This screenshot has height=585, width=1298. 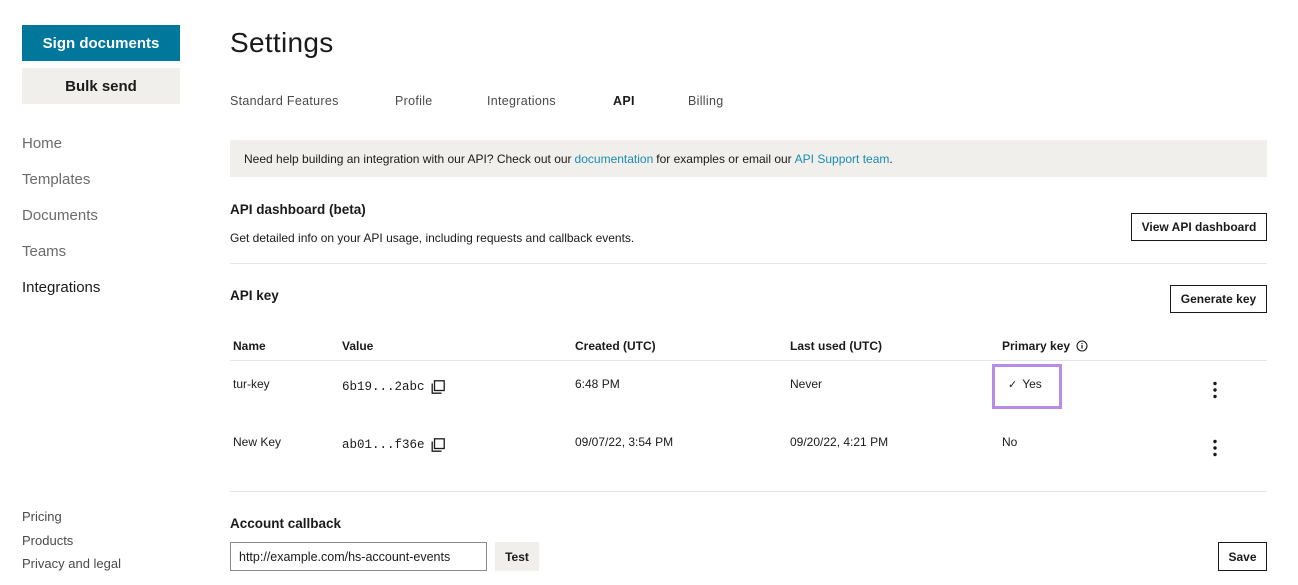 I want to click on api-dashboard-title: API dashboard (beta), so click(x=298, y=209).